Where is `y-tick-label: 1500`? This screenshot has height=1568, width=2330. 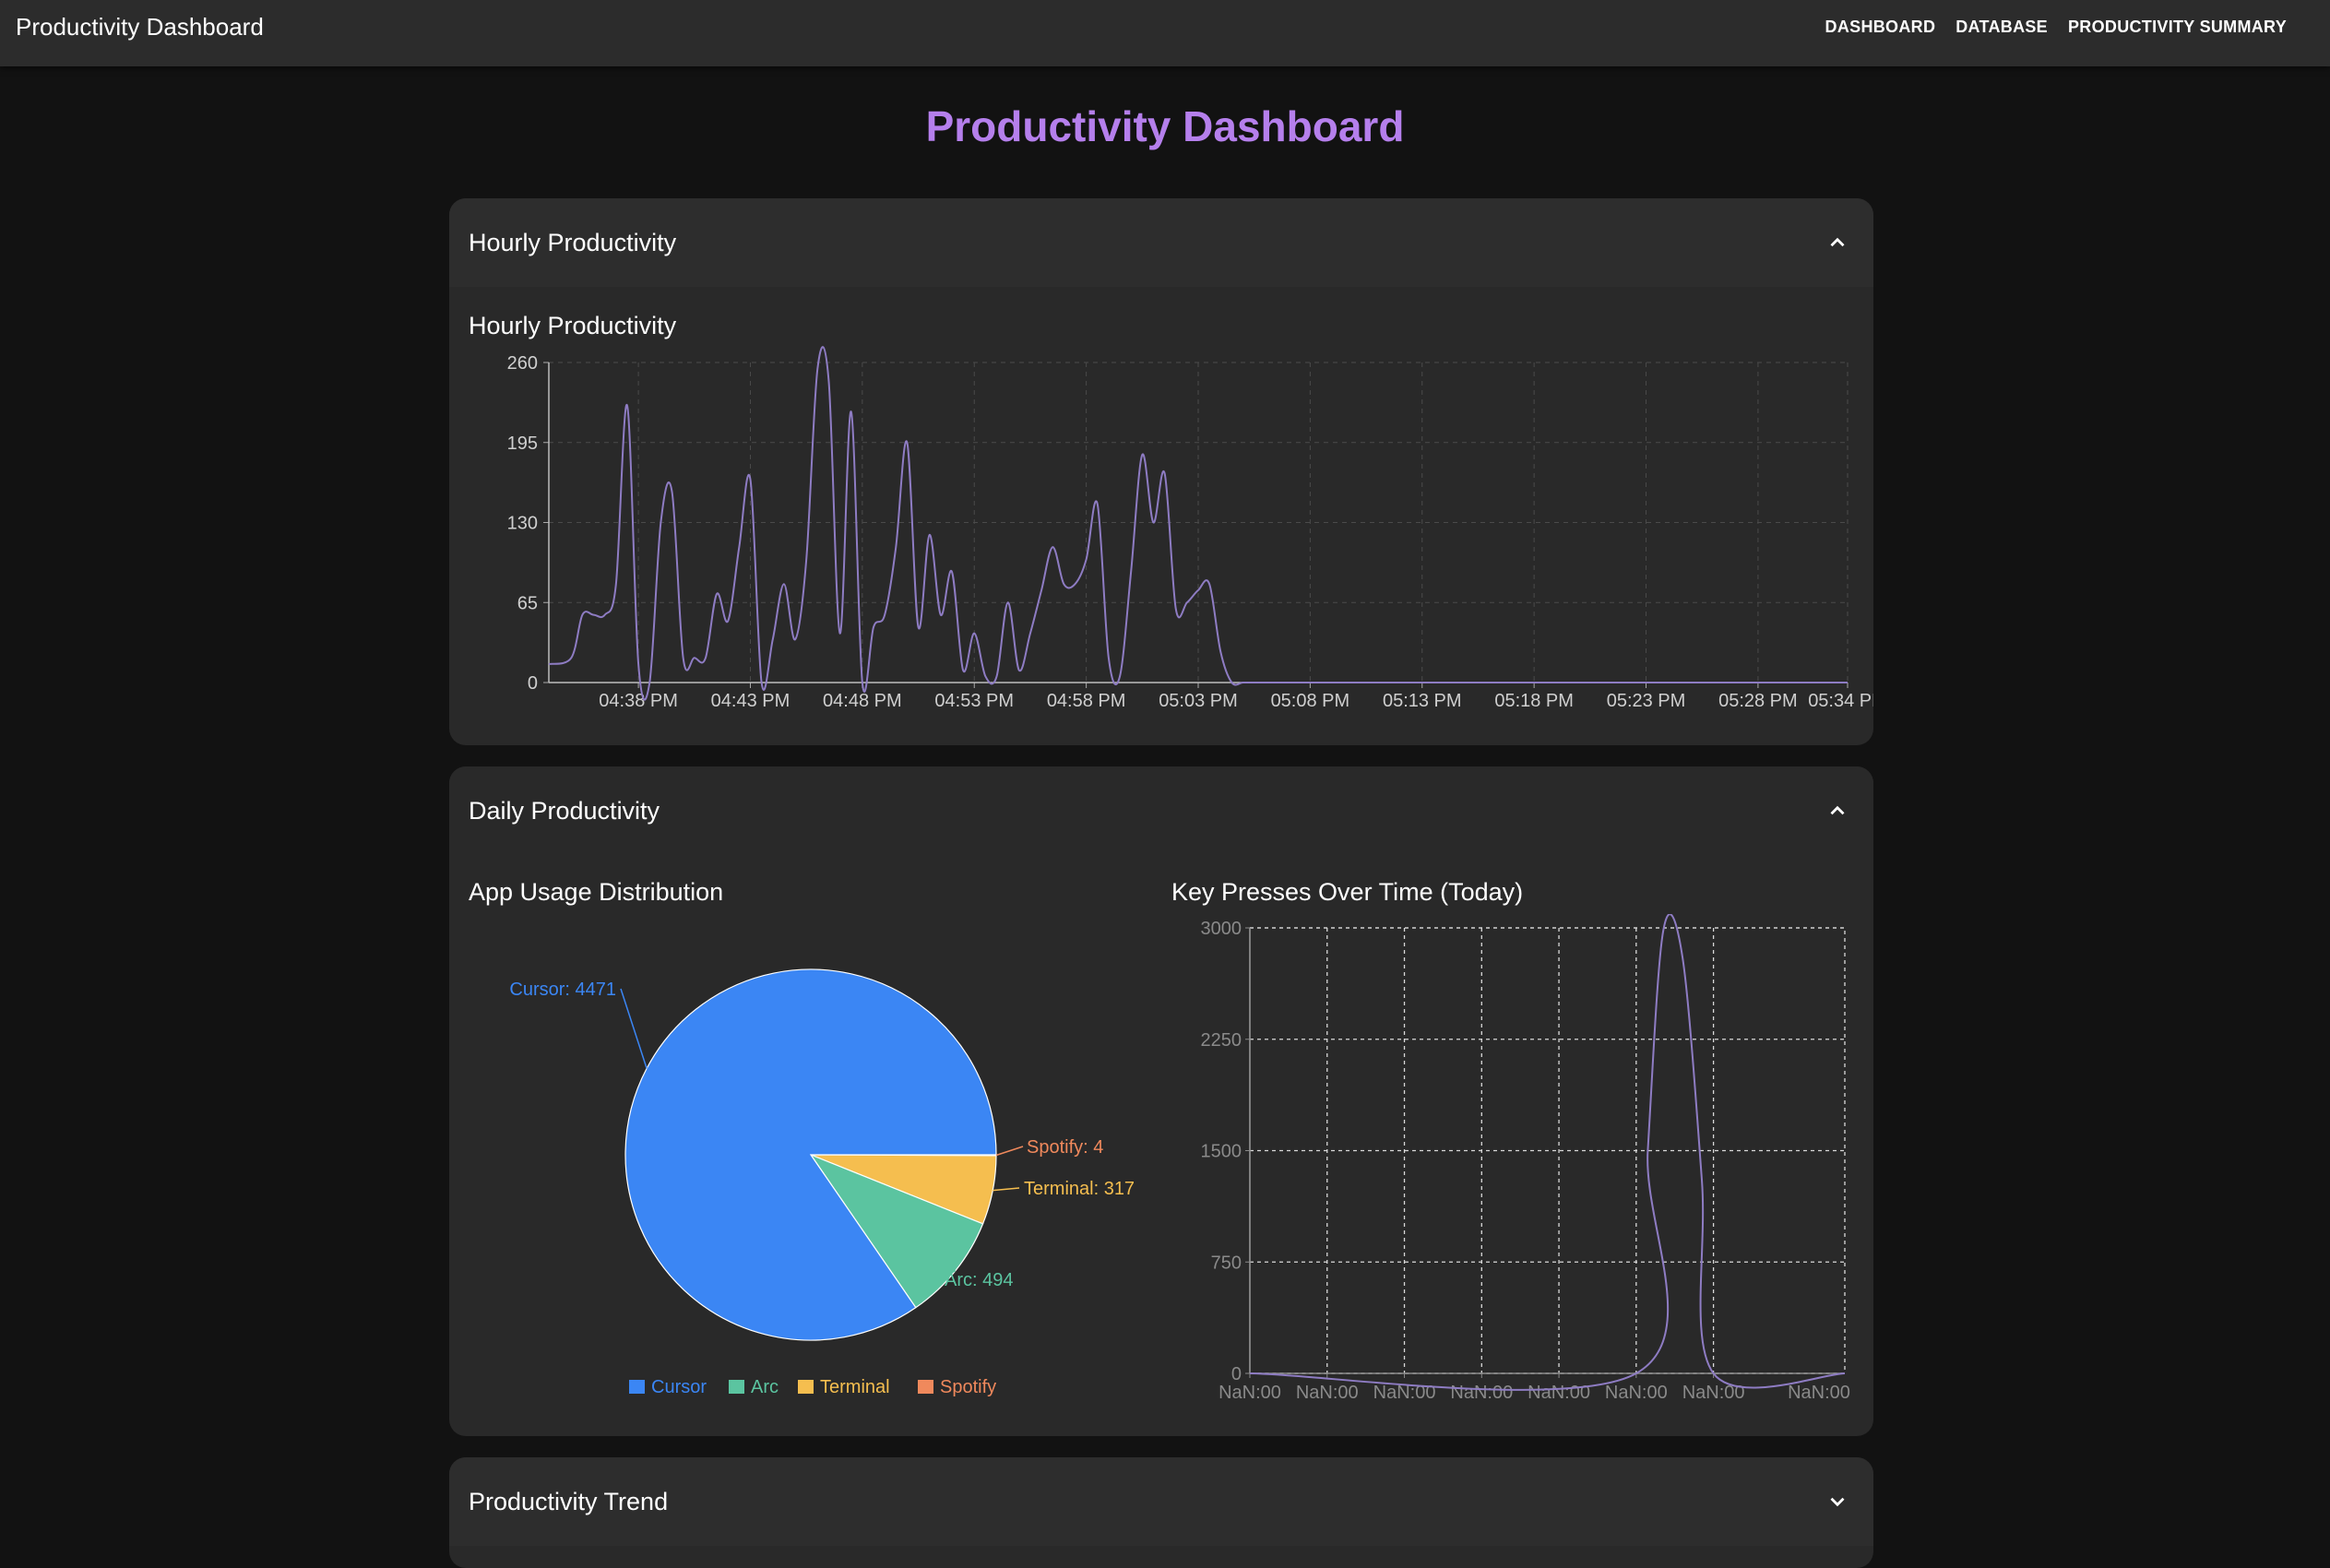
y-tick-label: 1500 is located at coordinates (1222, 1152).